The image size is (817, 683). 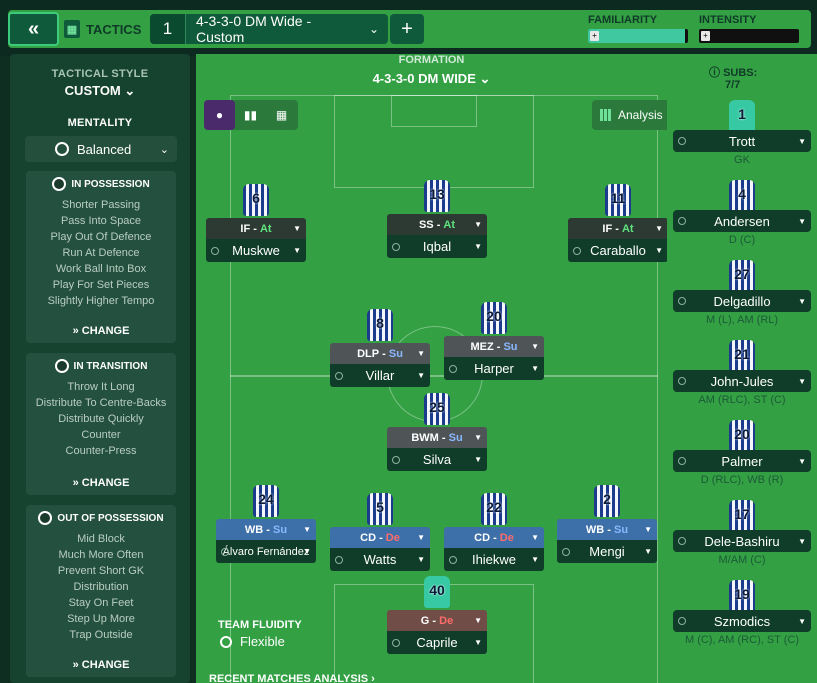 I want to click on player-slot: 25 BWM - Su ▼ Silva ▼, so click(x=437, y=432).